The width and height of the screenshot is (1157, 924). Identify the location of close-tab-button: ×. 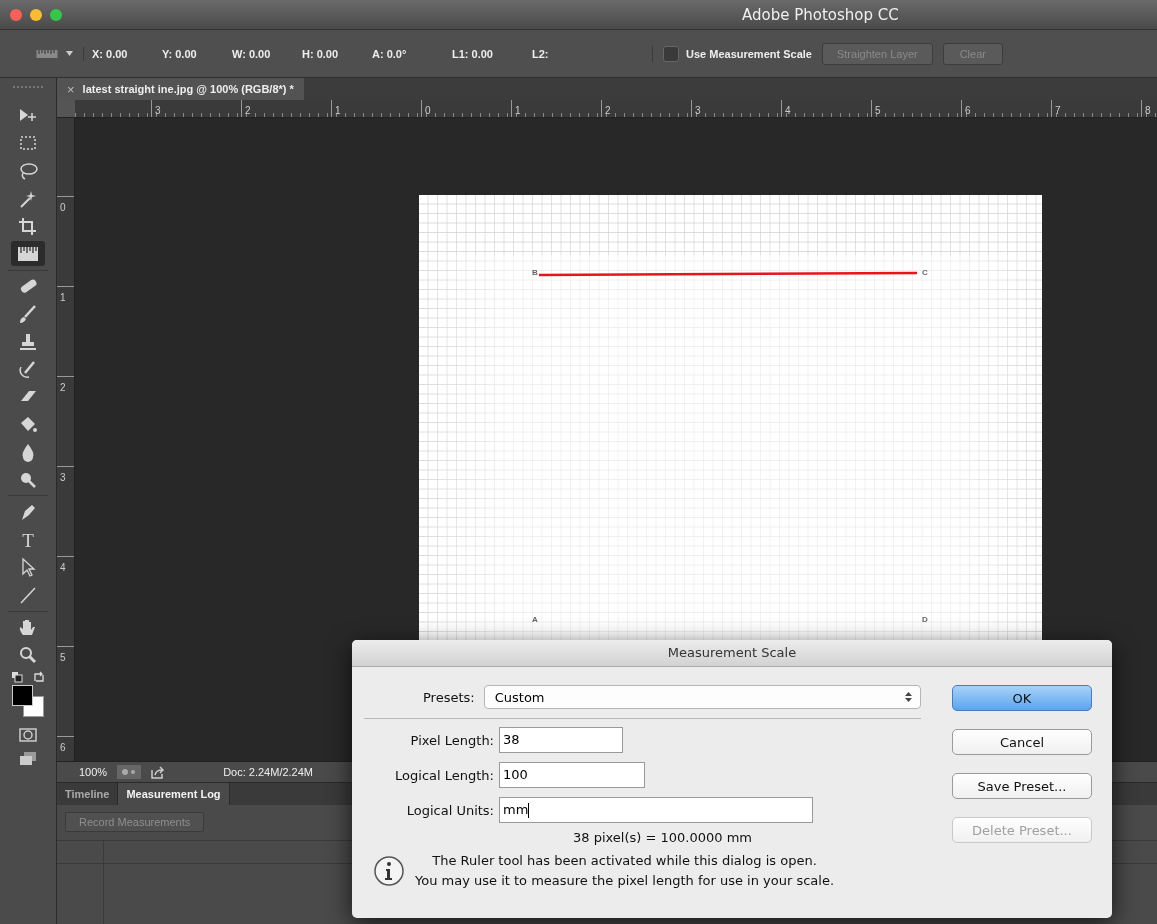
(71, 89).